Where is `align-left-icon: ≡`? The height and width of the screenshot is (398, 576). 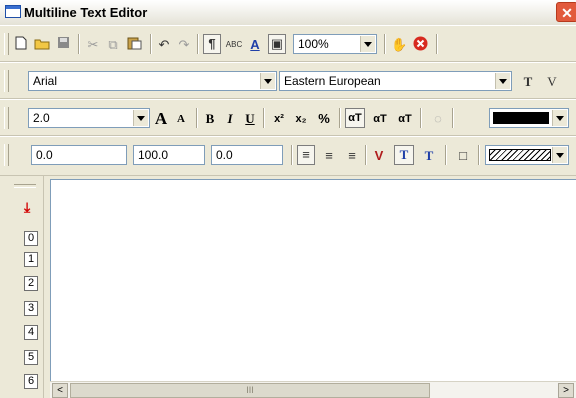
align-left-icon: ≡ is located at coordinates (306, 155).